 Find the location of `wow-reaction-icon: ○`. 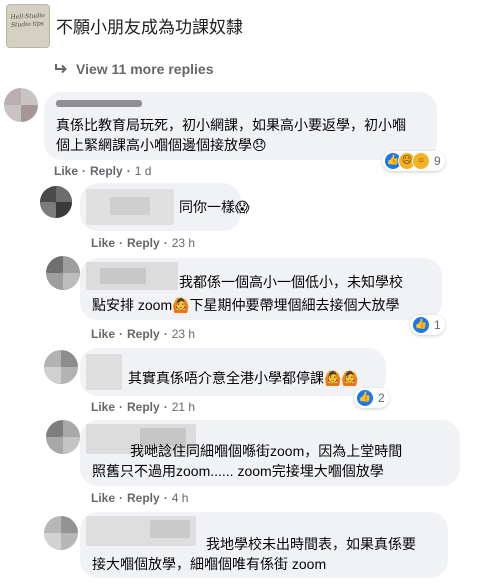

wow-reaction-icon: ○ is located at coordinates (421, 161).